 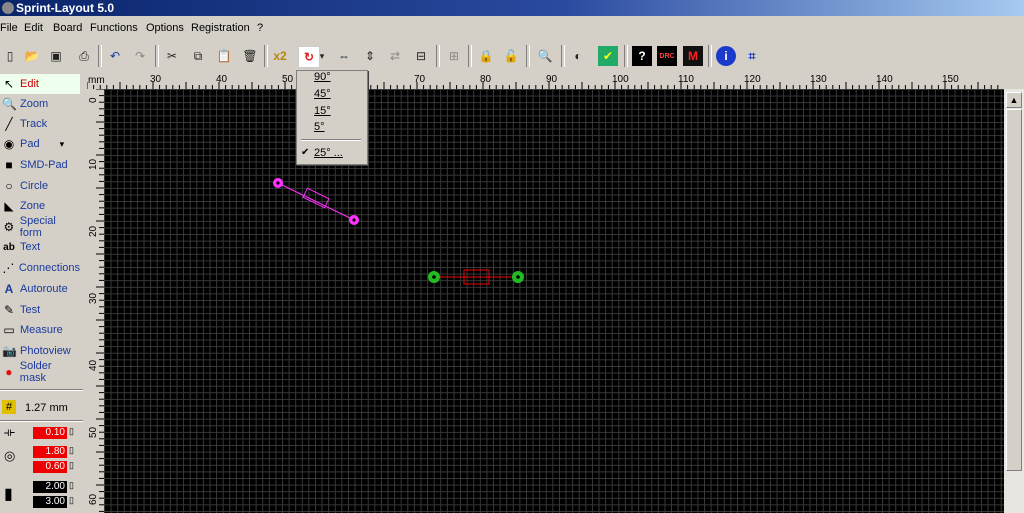 What do you see at coordinates (40, 310) in the screenshot?
I see `tool-test: ✎ Test` at bounding box center [40, 310].